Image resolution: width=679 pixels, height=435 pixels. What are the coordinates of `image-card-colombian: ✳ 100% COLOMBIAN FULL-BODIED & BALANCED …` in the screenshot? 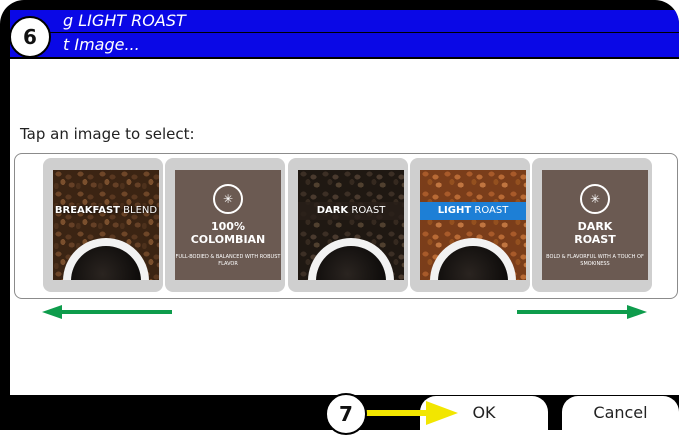 It's located at (225, 225).